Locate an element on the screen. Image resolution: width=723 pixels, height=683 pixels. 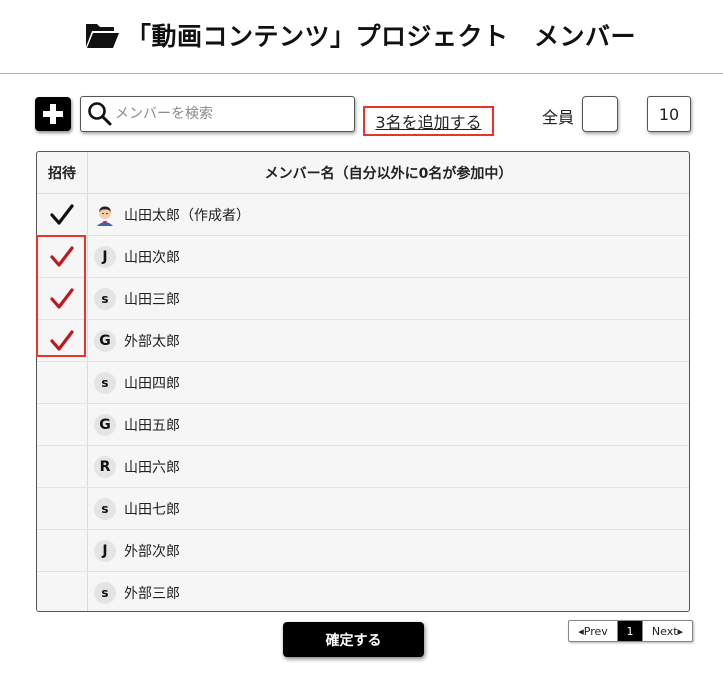
member-name-cell: G 山田五郎 is located at coordinates (388, 424).